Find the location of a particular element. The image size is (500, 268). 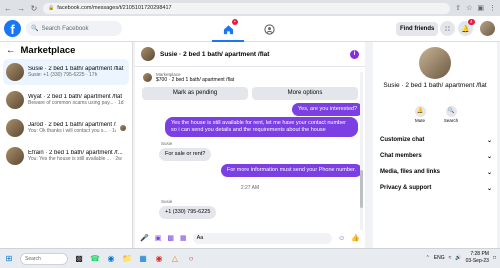

section-label: Privacy & support is located at coordinates (406, 188).